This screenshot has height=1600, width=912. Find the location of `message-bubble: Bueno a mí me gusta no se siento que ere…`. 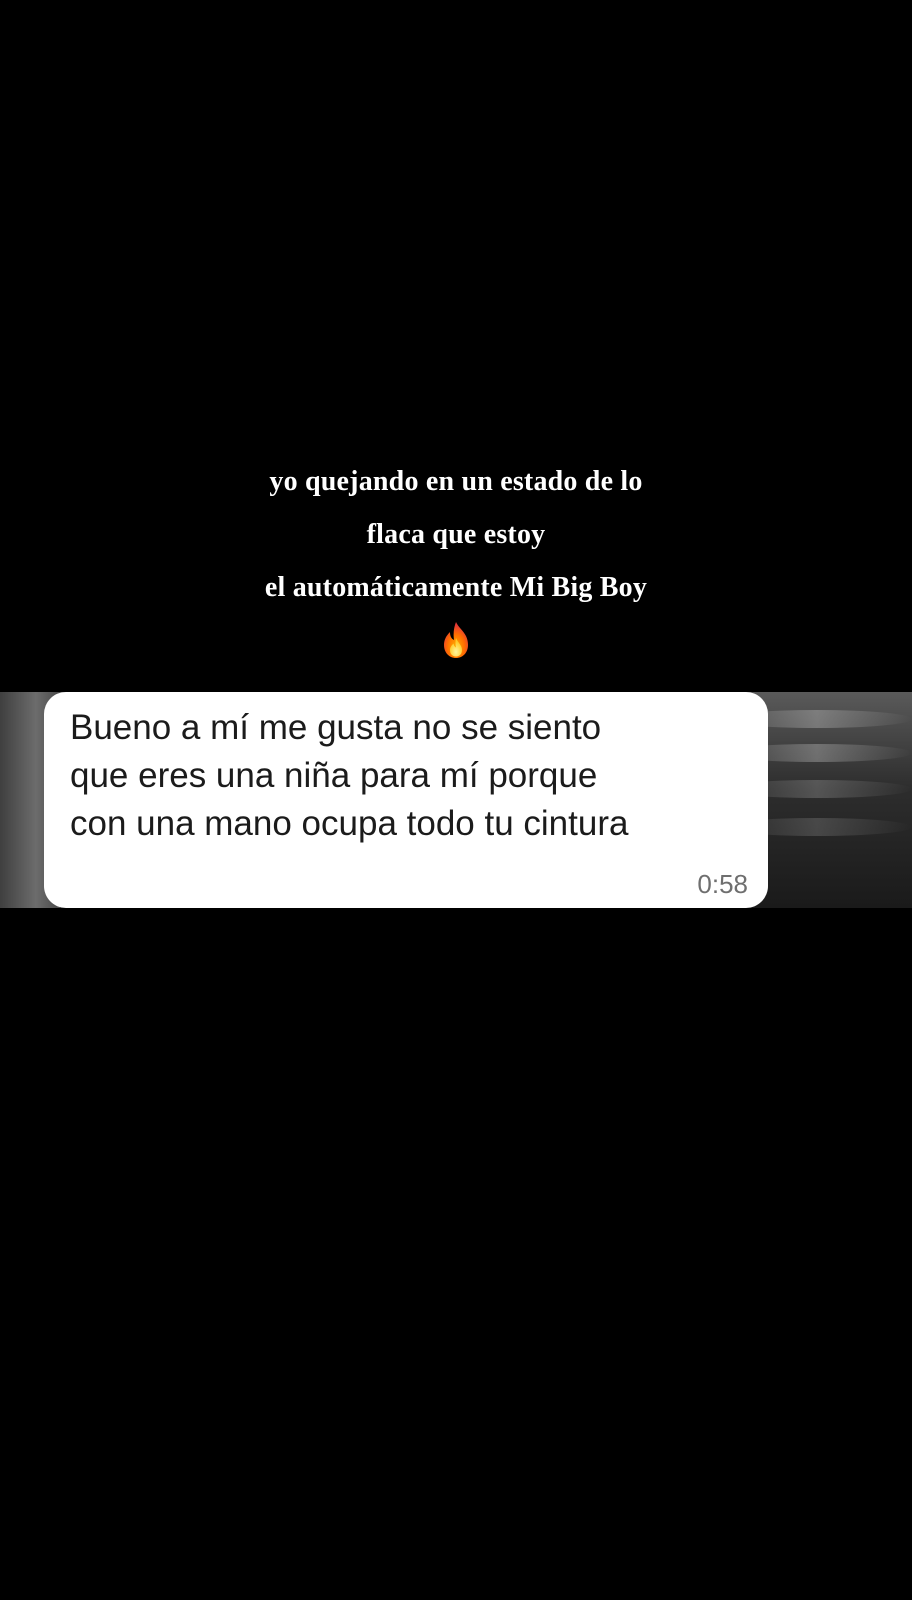

message-bubble: Bueno a mí me gusta no se siento que ere… is located at coordinates (406, 800).